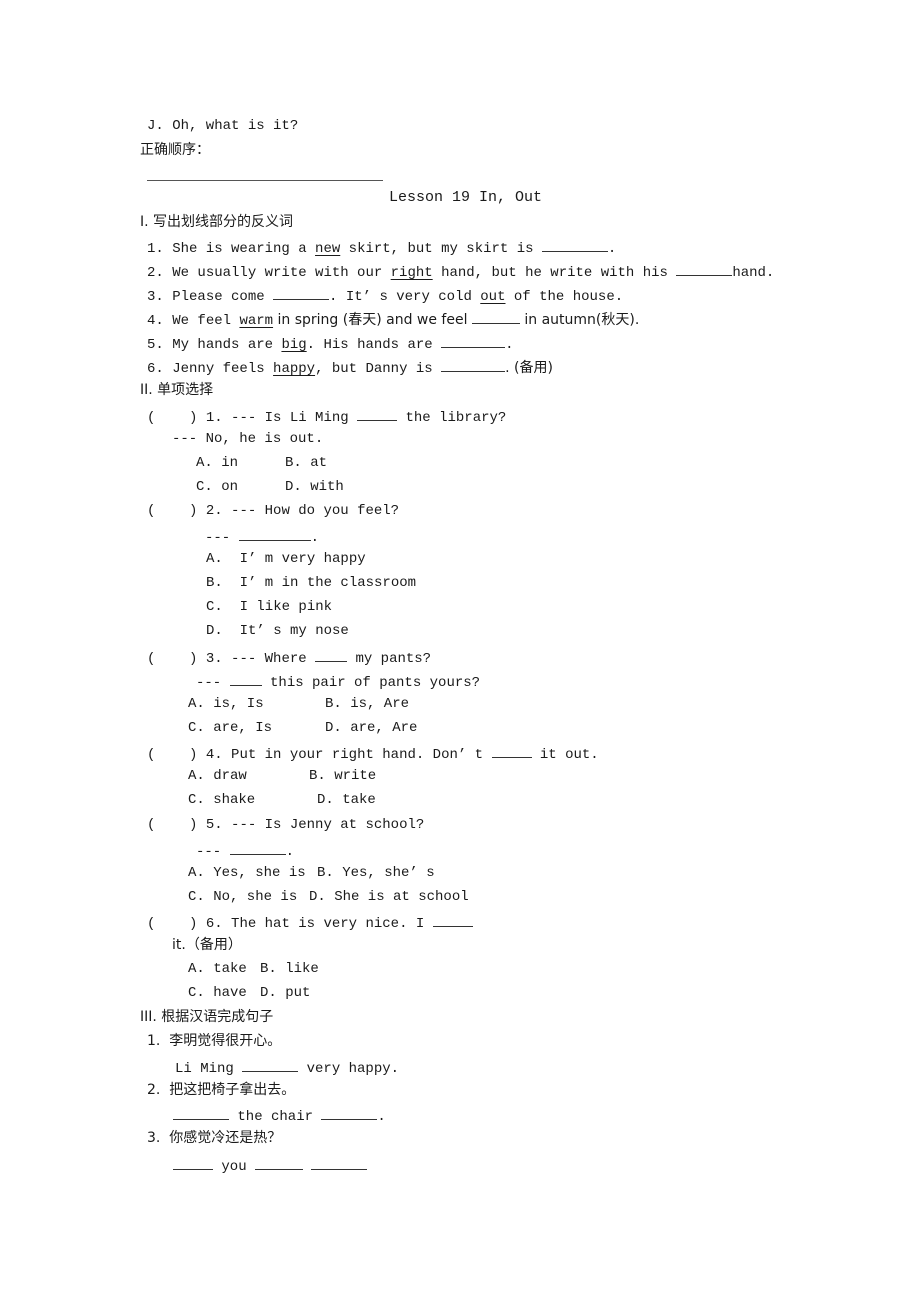 This screenshot has height=1302, width=920. I want to click on text: hand, but he write with his, so click(554, 273).